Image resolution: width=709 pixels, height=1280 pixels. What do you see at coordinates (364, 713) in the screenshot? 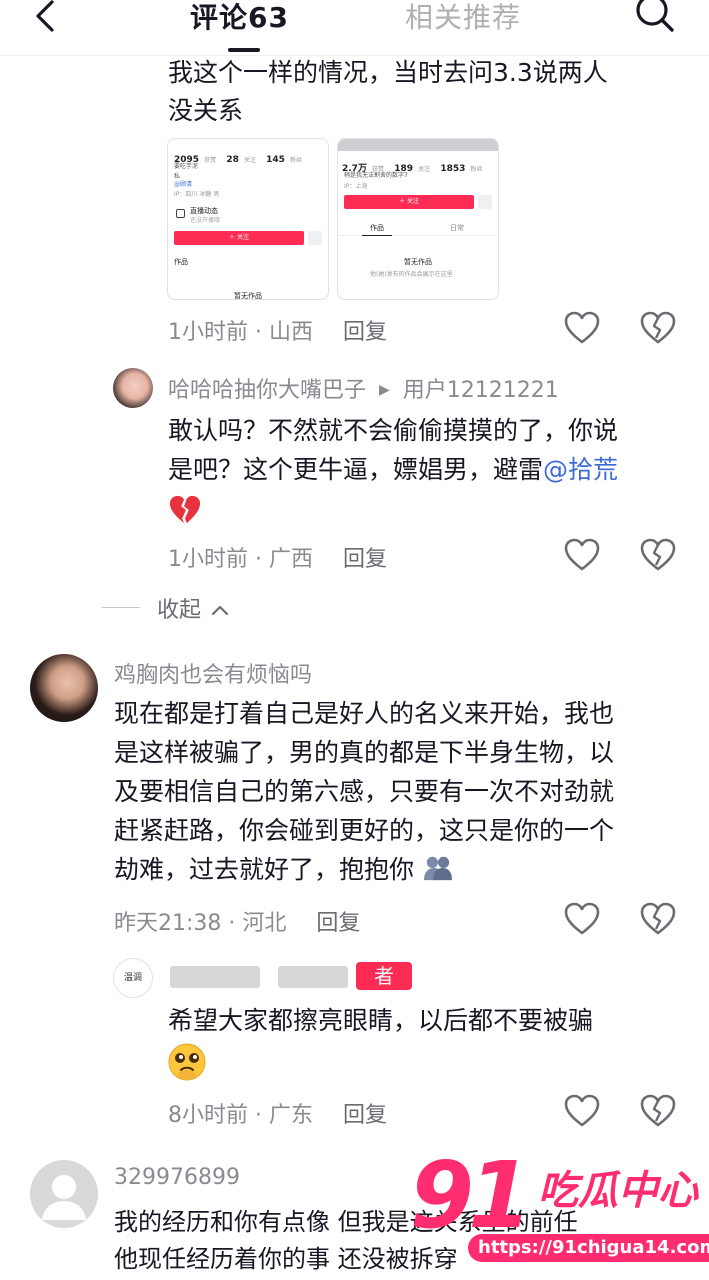
I see `comment-text-line: 现在都是打着自己是好人的名义来开始，我也` at bounding box center [364, 713].